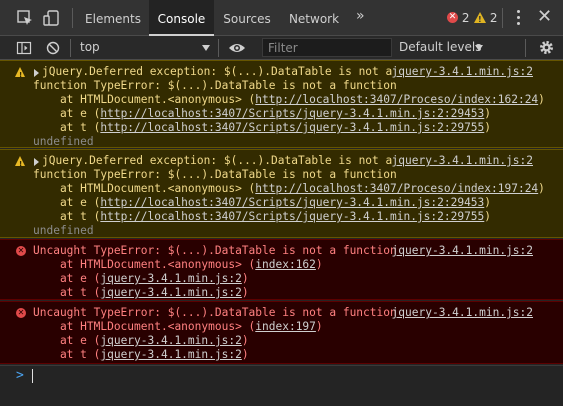  I want to click on filter-input, so click(327, 47).